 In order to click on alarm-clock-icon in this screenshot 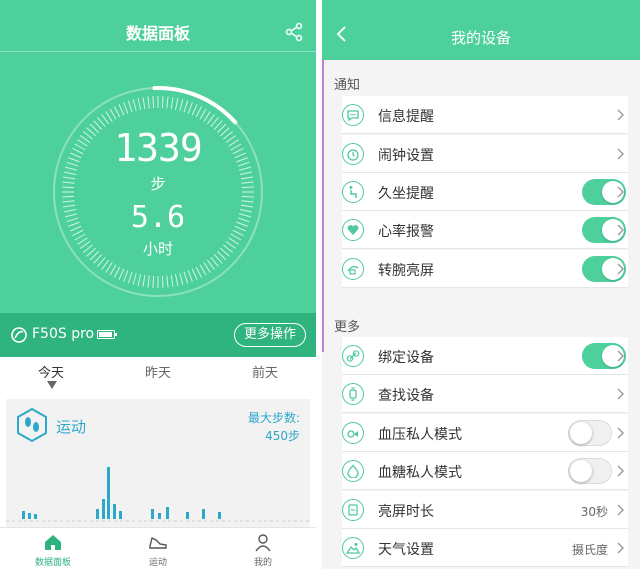, I will do `click(353, 154)`.